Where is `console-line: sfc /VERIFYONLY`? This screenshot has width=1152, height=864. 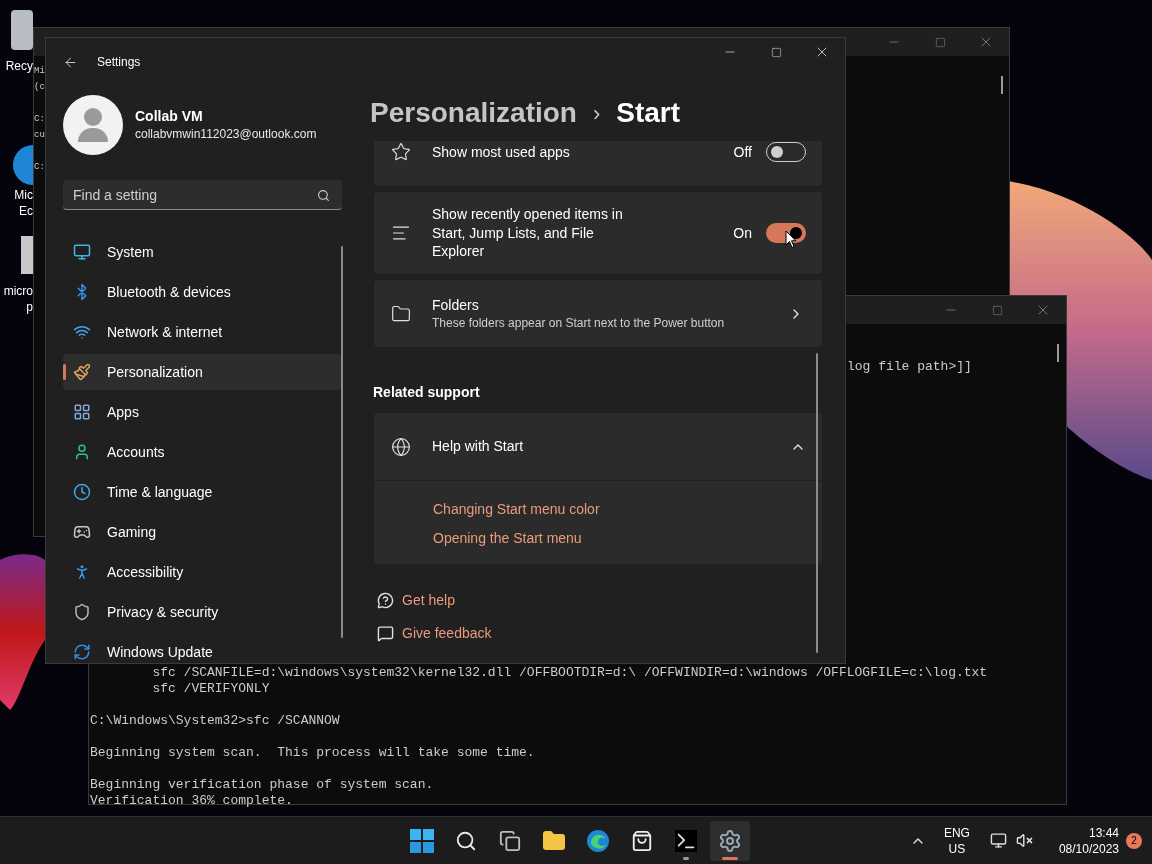
console-line: sfc /VERIFYONLY is located at coordinates (210, 689).